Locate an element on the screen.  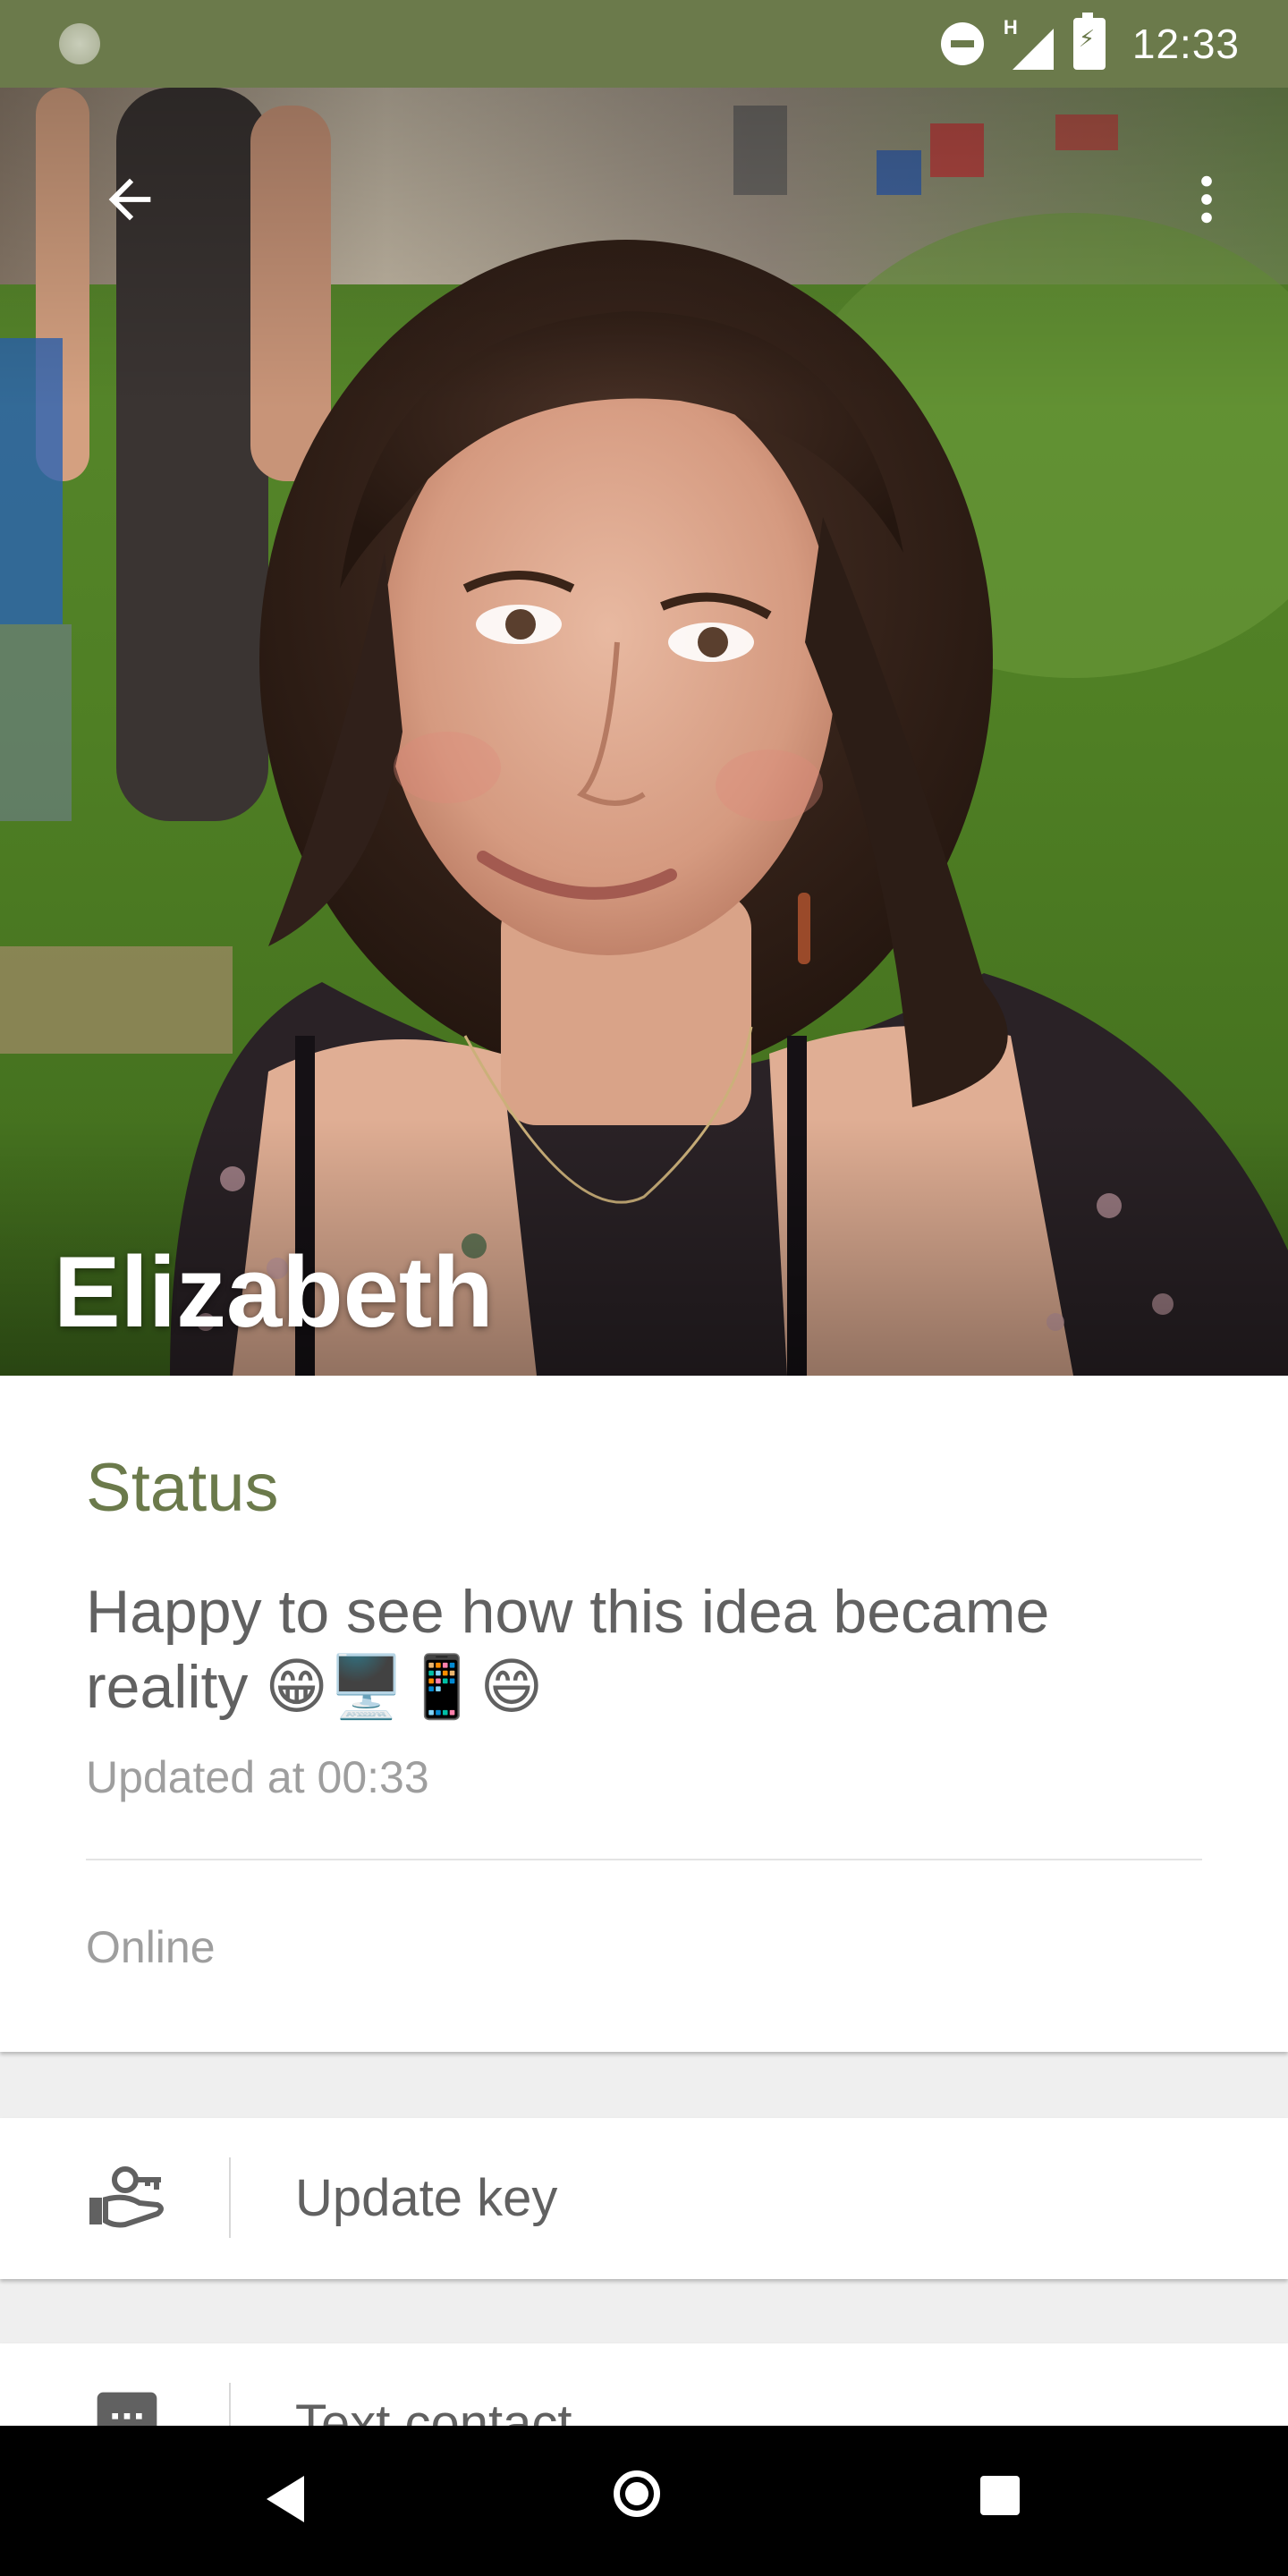
signal-icon: H is located at coordinates (1029, 43).